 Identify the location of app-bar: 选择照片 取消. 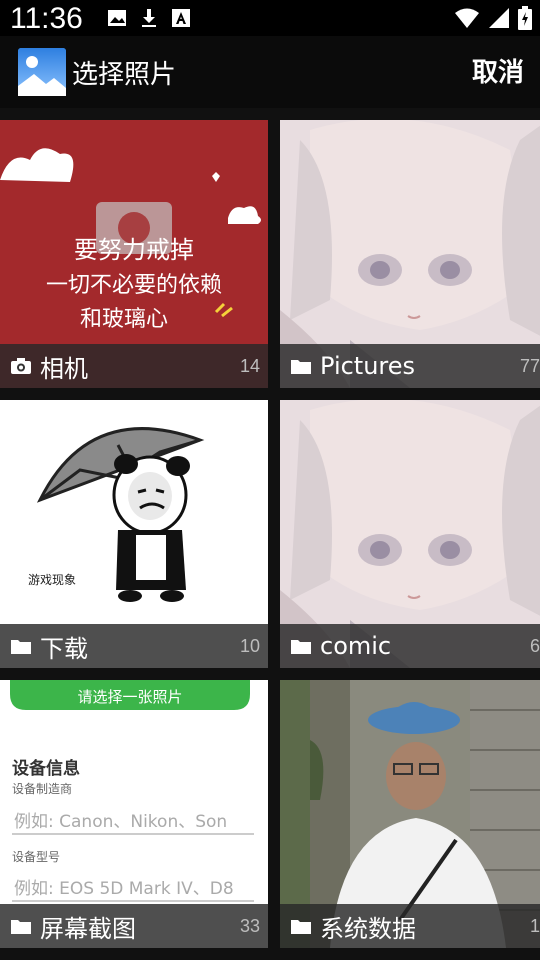
(270, 72).